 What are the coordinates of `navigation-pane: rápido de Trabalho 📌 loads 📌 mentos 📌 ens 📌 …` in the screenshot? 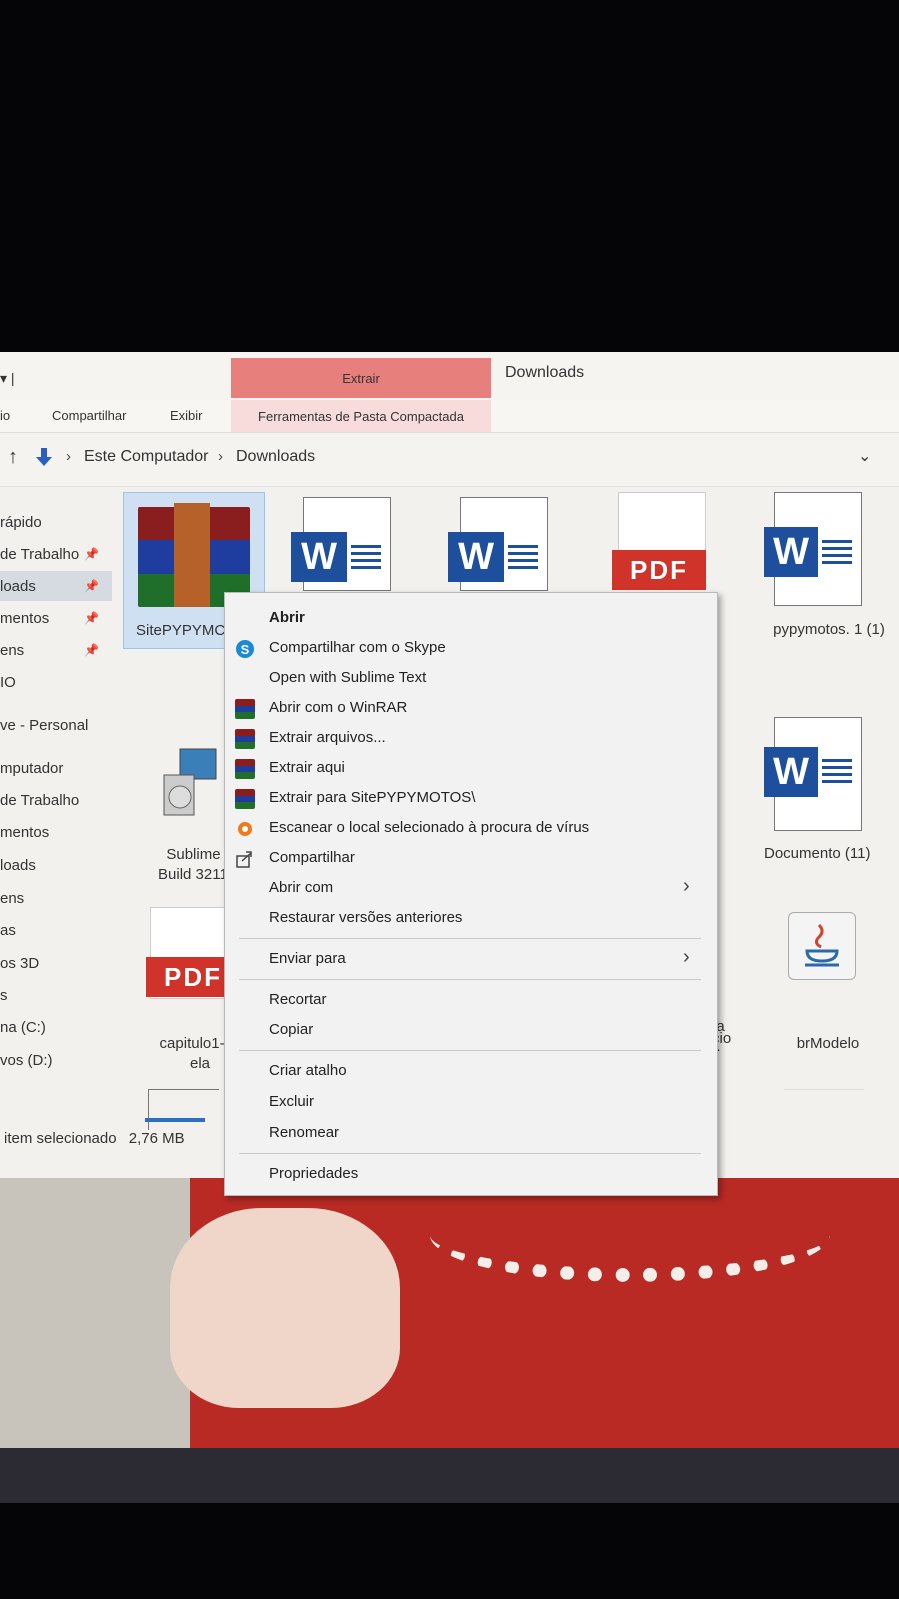 It's located at (59, 832).